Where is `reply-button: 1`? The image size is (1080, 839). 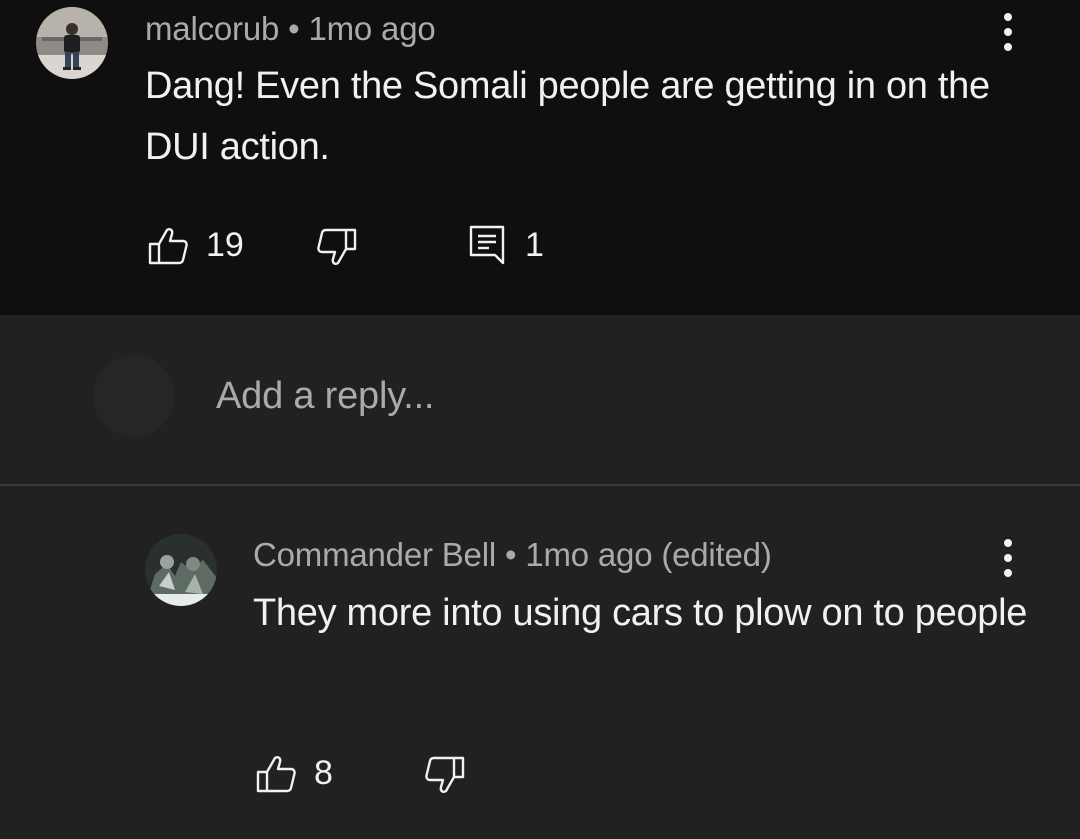
reply-button: 1 is located at coordinates (506, 245).